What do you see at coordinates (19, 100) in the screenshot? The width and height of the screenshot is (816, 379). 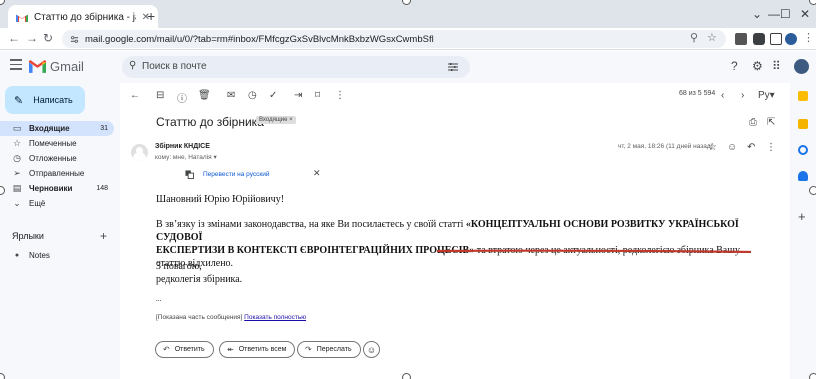 I see `pencil-icon: ✎` at bounding box center [19, 100].